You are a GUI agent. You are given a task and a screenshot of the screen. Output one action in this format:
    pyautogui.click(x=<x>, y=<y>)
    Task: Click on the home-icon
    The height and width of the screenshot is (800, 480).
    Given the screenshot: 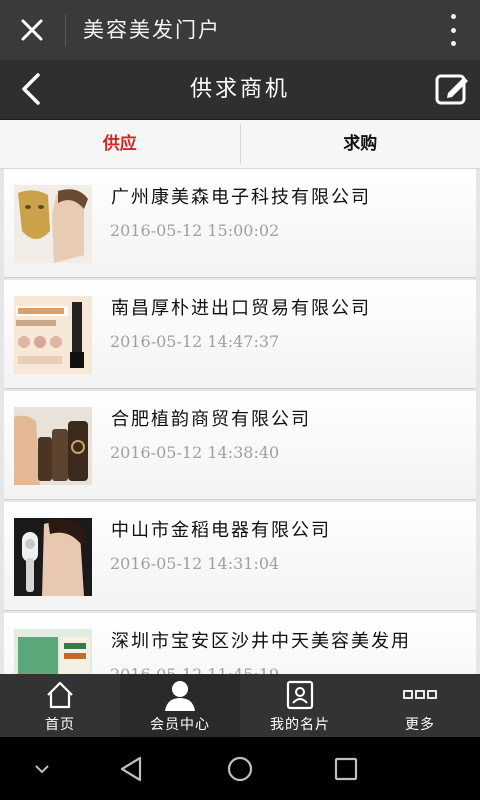 What is the action you would take?
    pyautogui.click(x=60, y=695)
    